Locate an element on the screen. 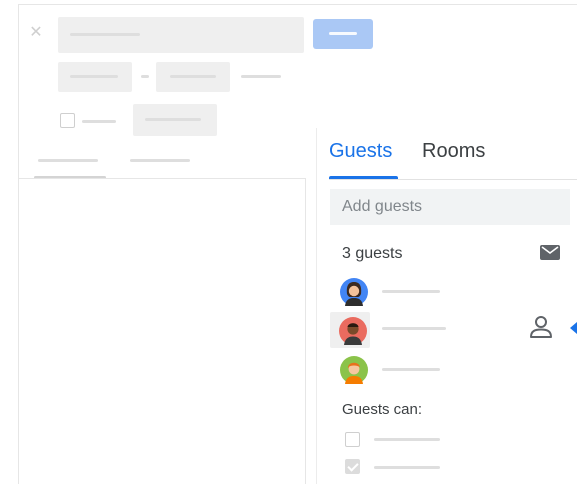 Image resolution: width=577 pixels, height=484 pixels. permission-checkbox is located at coordinates (352, 439).